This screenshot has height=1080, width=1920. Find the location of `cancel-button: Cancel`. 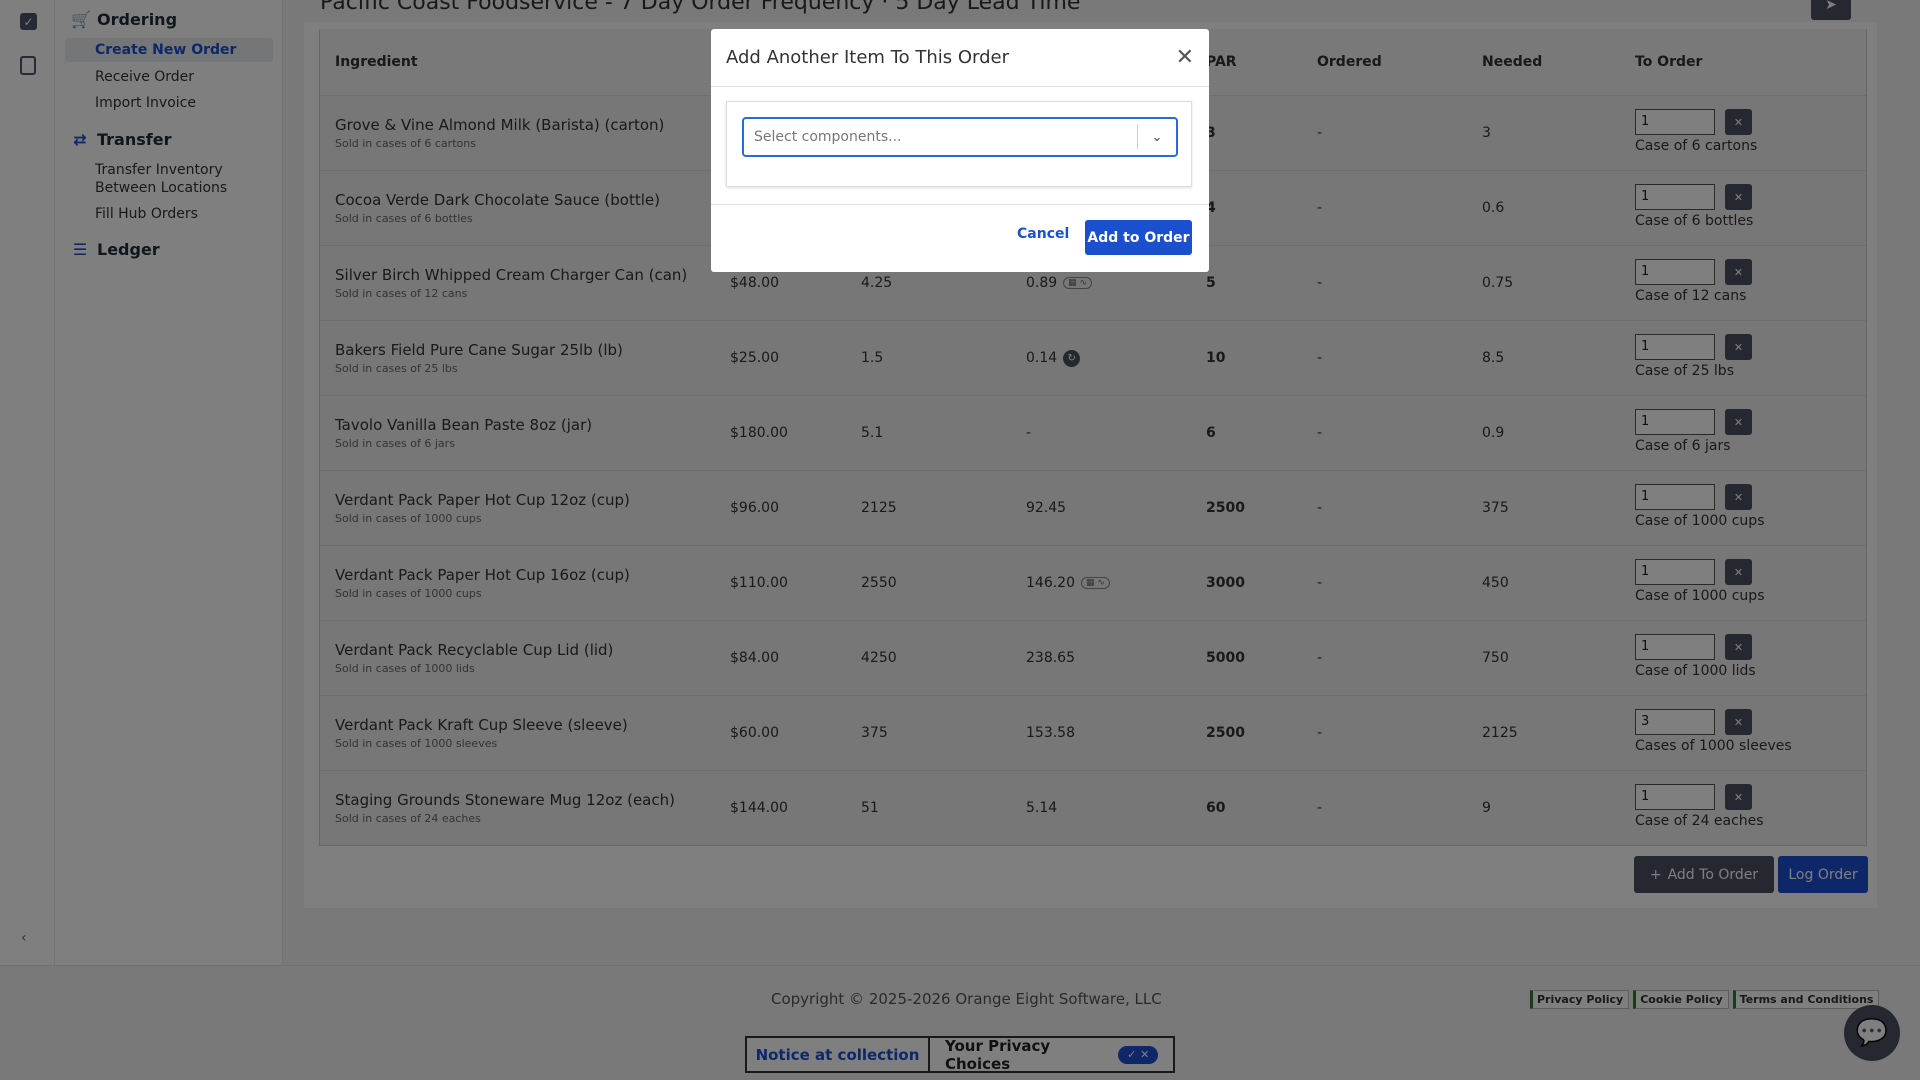

cancel-button: Cancel is located at coordinates (1043, 234).